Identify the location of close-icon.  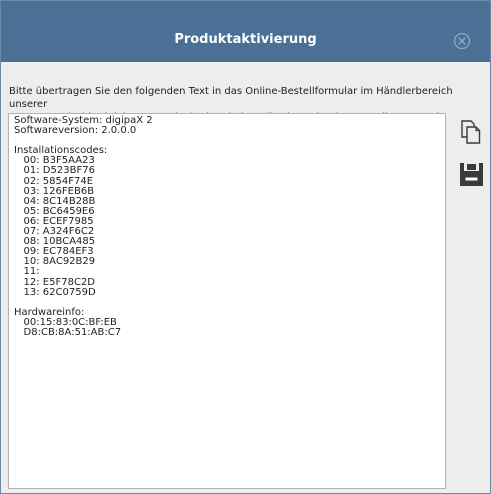
(462, 41).